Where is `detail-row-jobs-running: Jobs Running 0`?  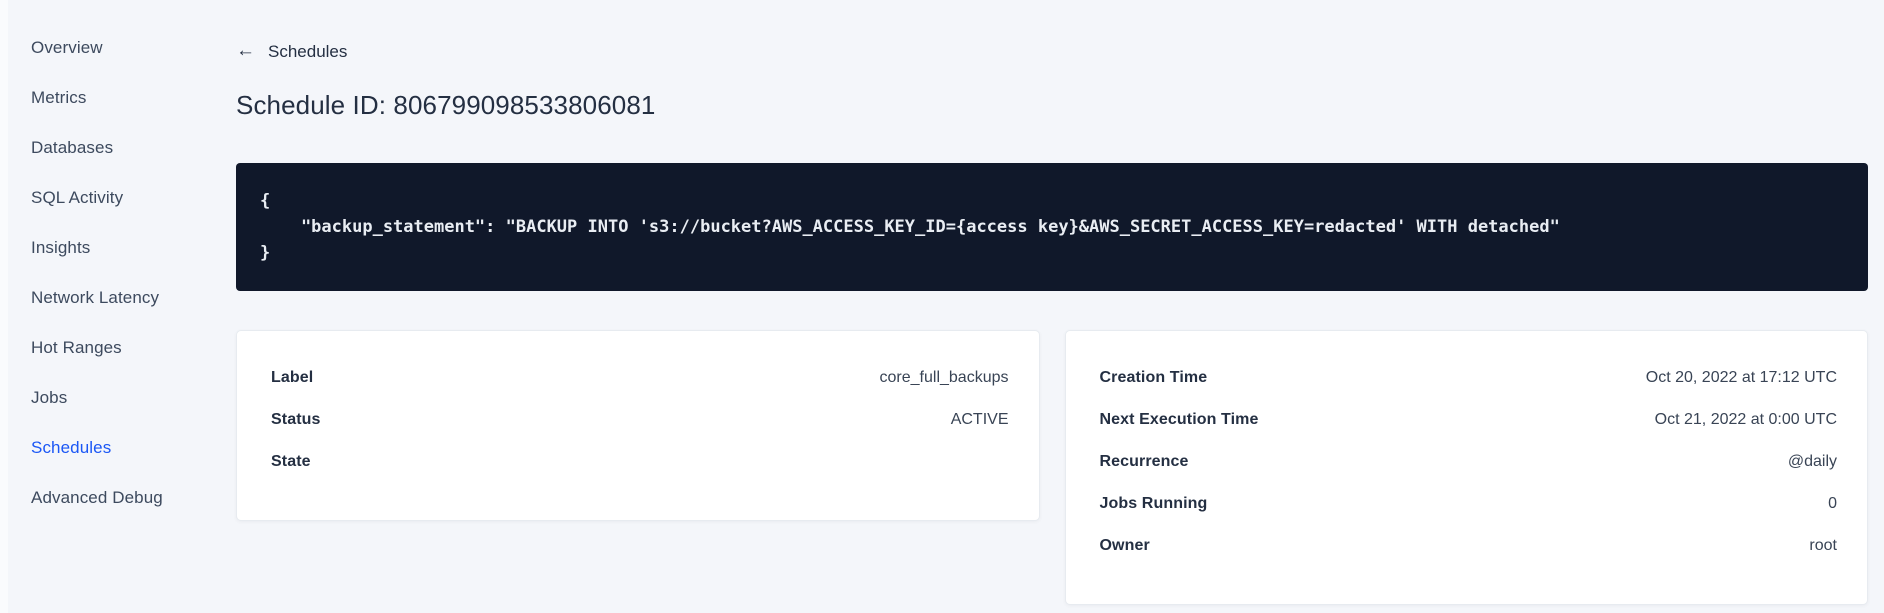
detail-row-jobs-running: Jobs Running 0 is located at coordinates (1469, 504).